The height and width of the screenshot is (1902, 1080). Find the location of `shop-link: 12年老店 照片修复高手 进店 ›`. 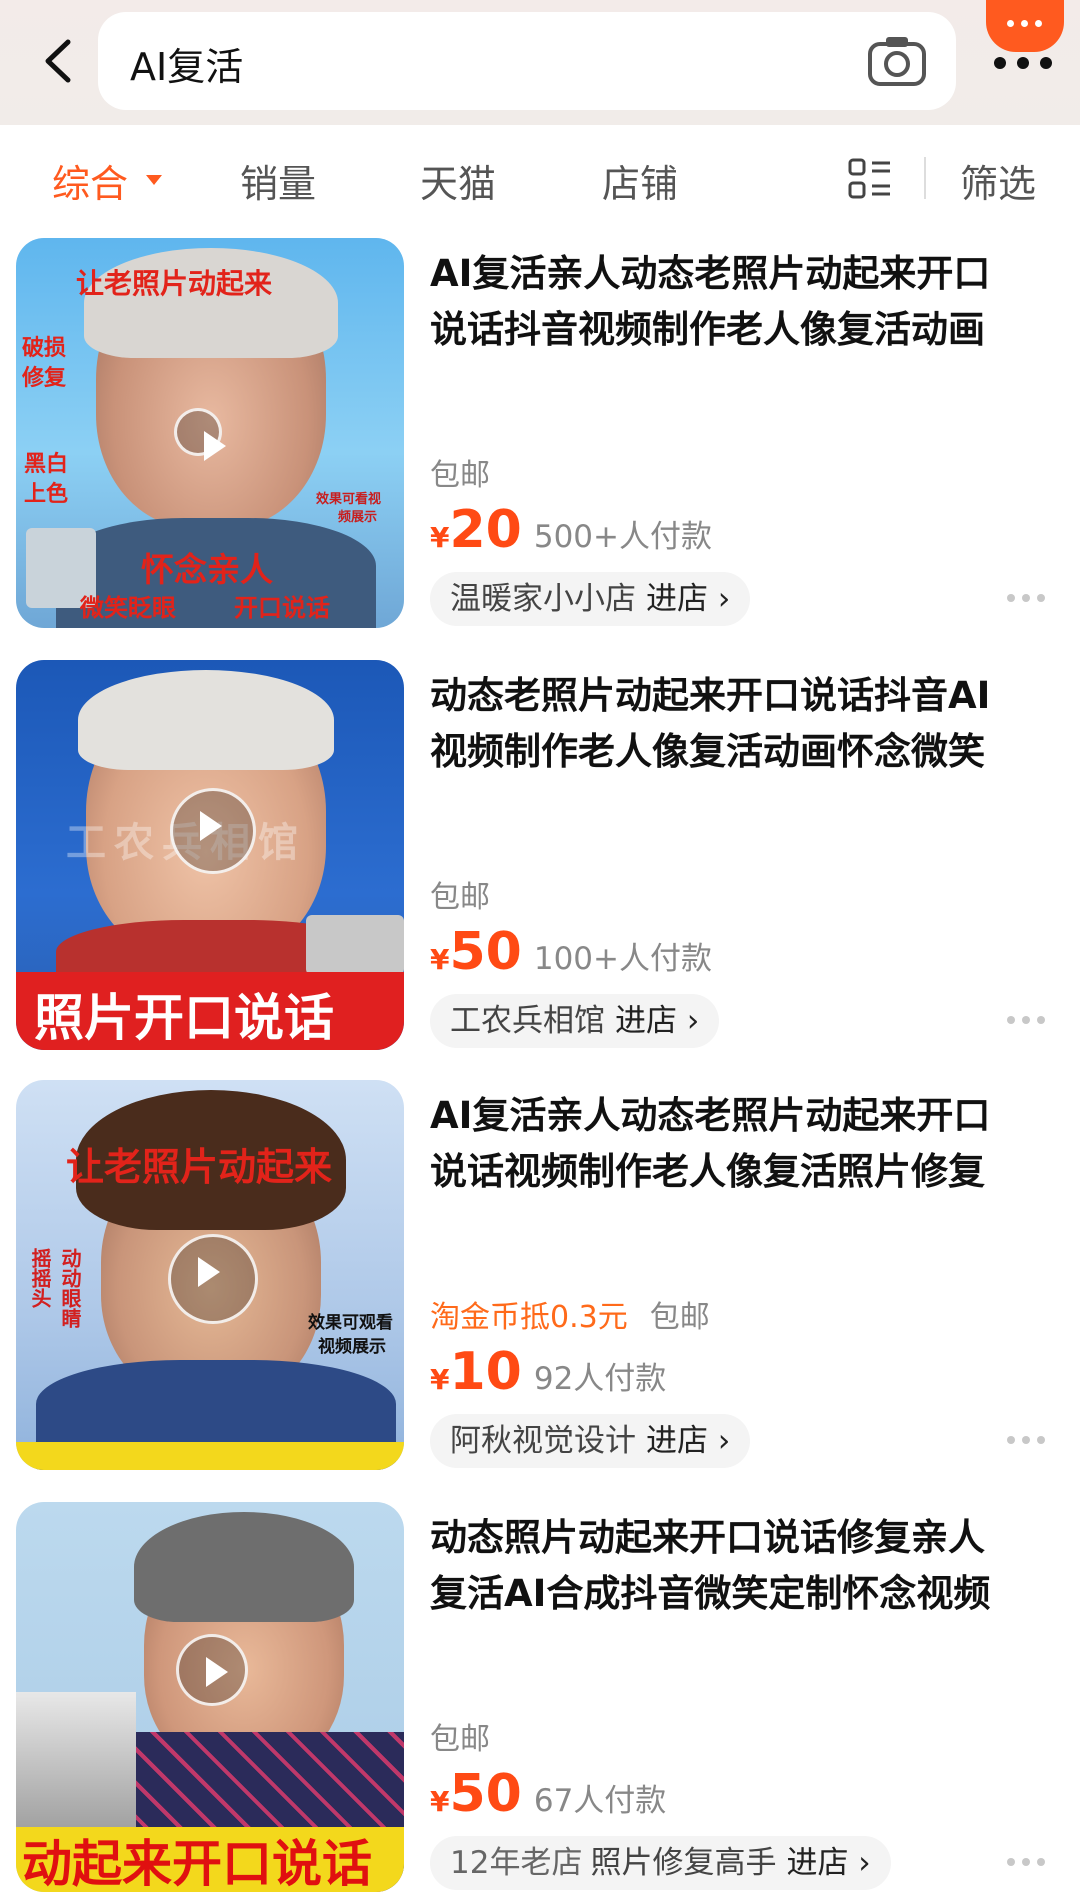

shop-link: 12年老店 照片修复高手 进店 › is located at coordinates (660, 1863).